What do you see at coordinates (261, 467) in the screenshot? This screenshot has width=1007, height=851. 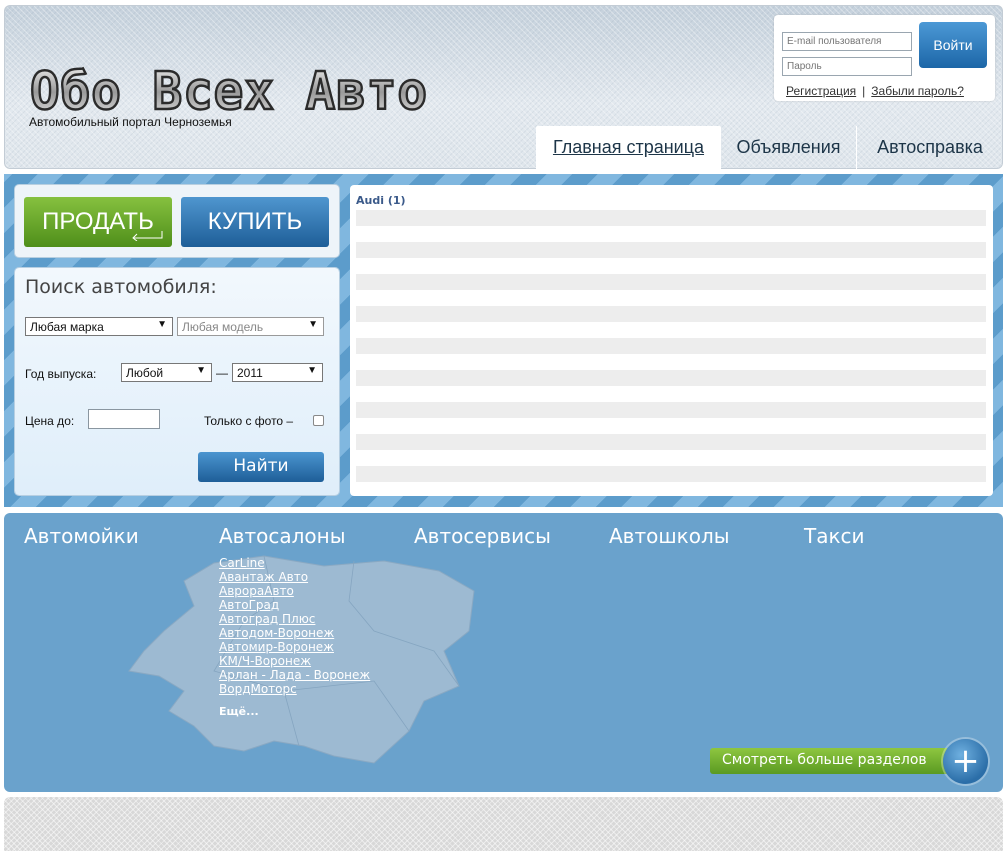 I see `find-button: Найти` at bounding box center [261, 467].